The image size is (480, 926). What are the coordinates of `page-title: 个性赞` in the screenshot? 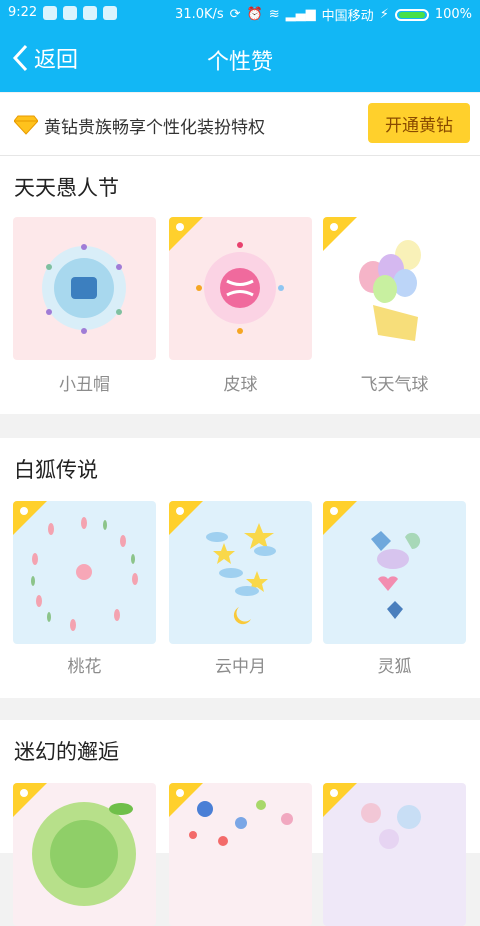 It's located at (239, 62).